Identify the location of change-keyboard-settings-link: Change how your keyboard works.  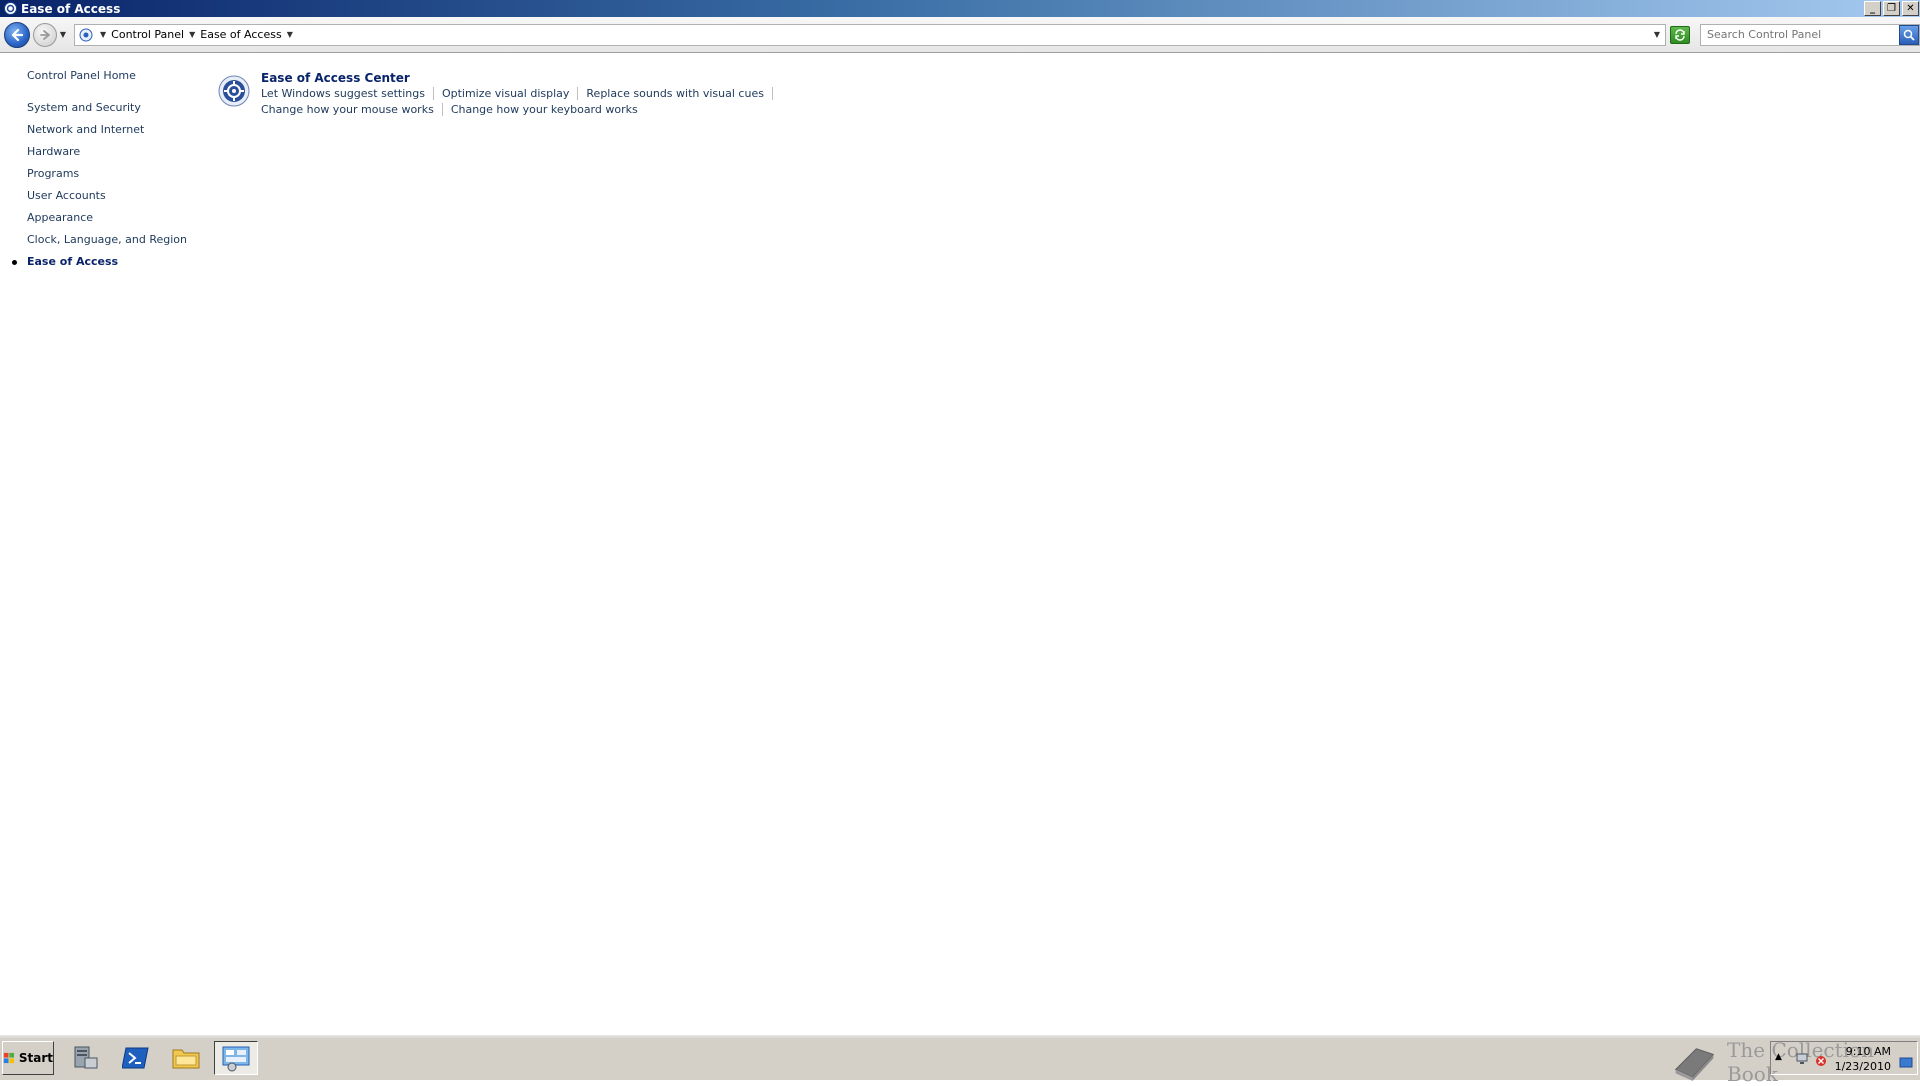
(544, 109).